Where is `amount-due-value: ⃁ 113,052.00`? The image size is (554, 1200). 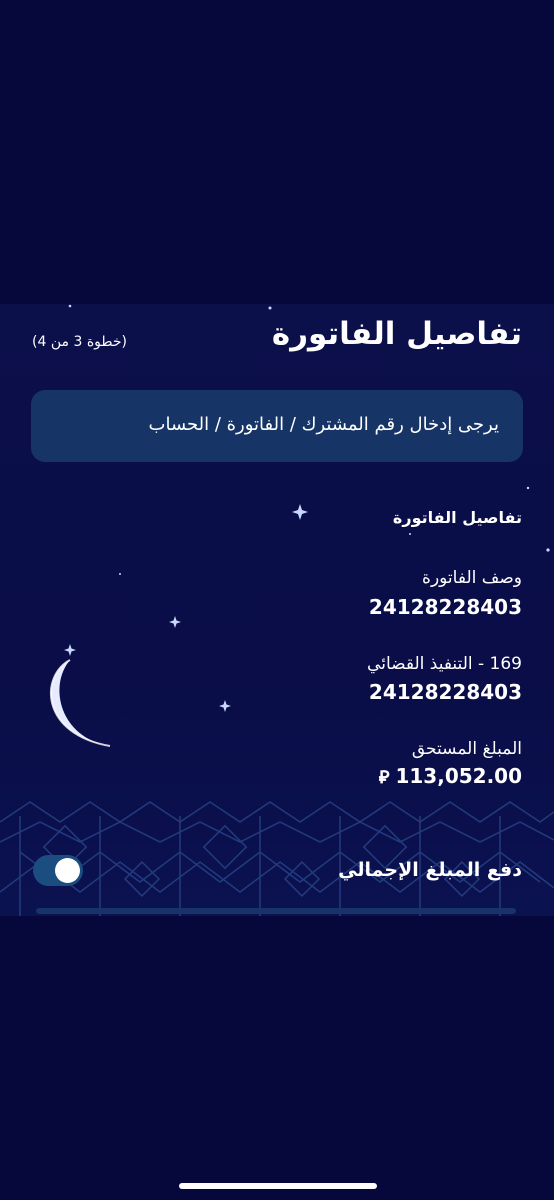
amount-due-value: ⃁ 113,052.00 is located at coordinates (450, 776).